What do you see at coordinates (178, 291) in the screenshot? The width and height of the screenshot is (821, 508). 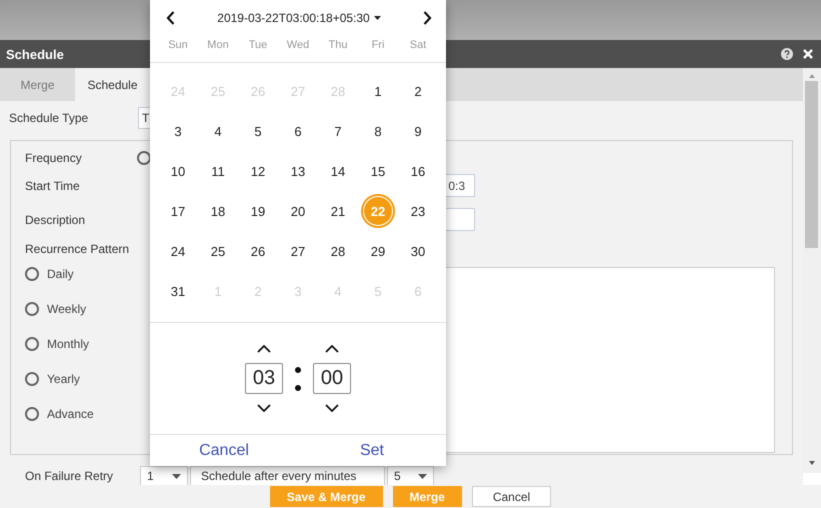 I see `calendar-day: 31` at bounding box center [178, 291].